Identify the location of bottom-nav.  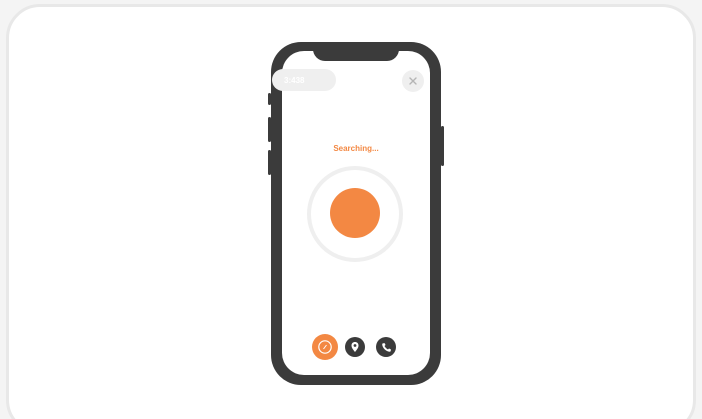
(355, 347).